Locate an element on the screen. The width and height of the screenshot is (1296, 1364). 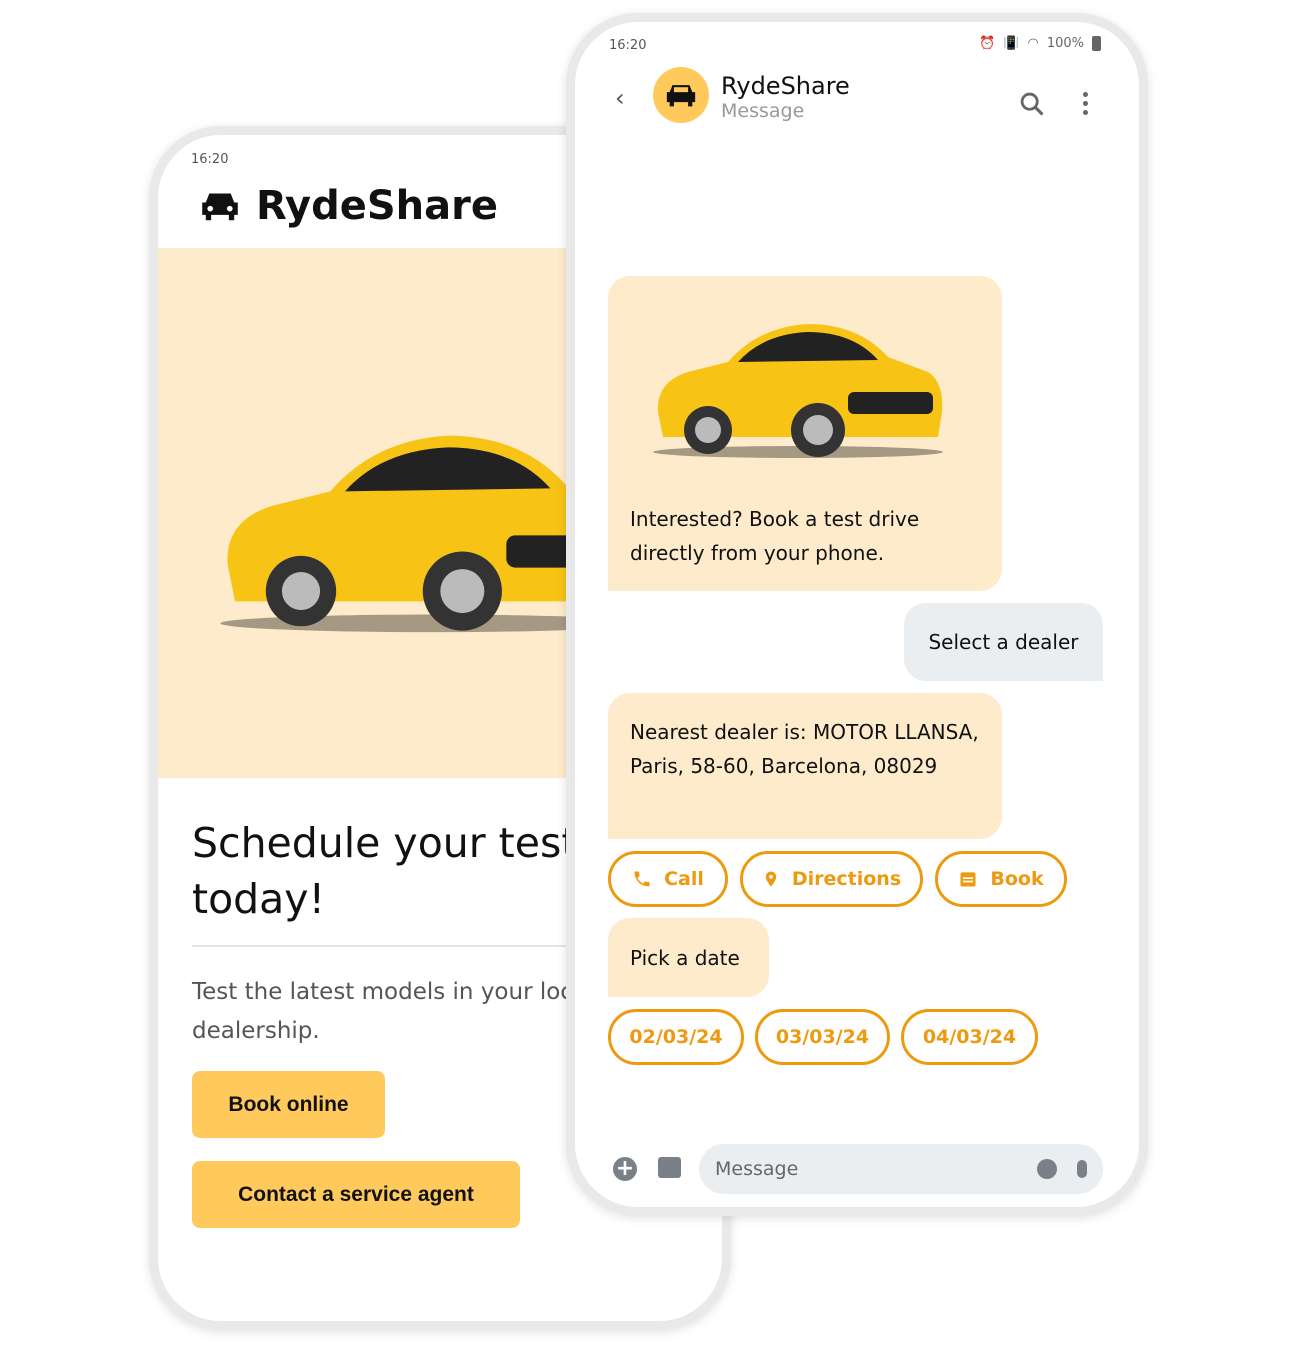
wifi-icon: ◠ is located at coordinates (1033, 43).